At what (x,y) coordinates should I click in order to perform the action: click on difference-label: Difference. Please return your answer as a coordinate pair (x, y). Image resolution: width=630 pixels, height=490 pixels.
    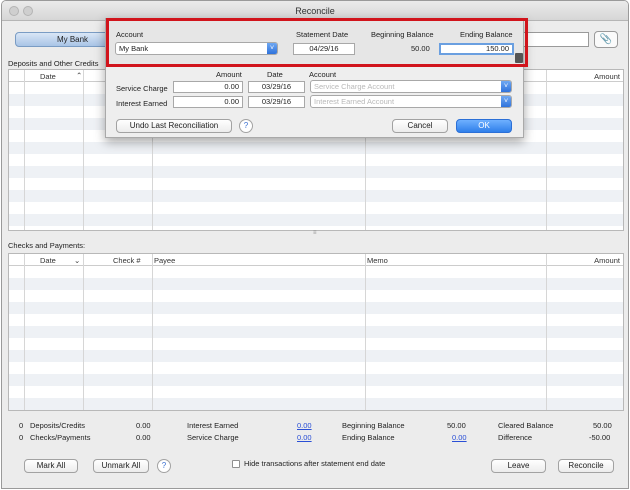
    Looking at the image, I should click on (515, 437).